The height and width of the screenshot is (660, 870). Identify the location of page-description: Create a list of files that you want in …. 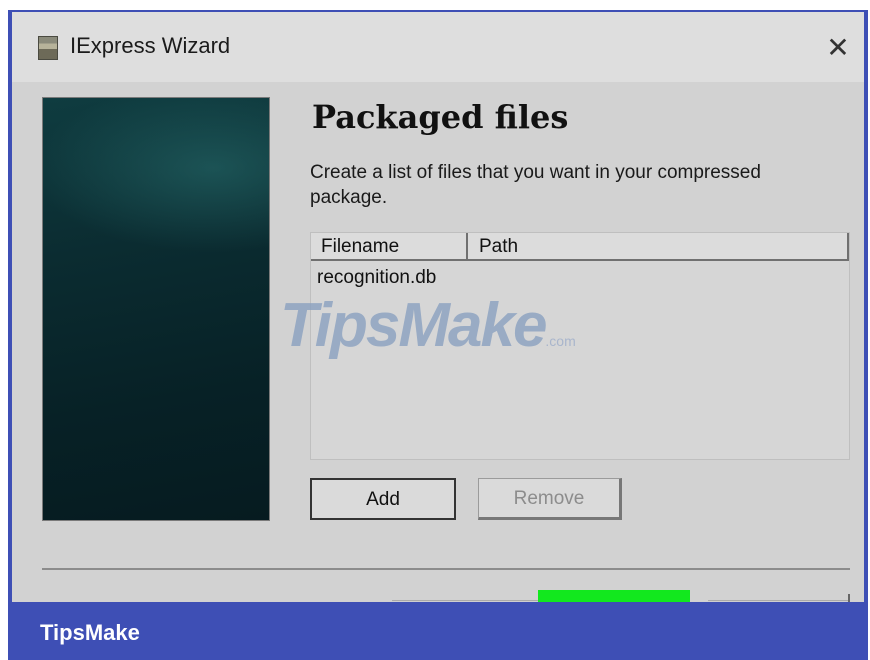
(535, 185).